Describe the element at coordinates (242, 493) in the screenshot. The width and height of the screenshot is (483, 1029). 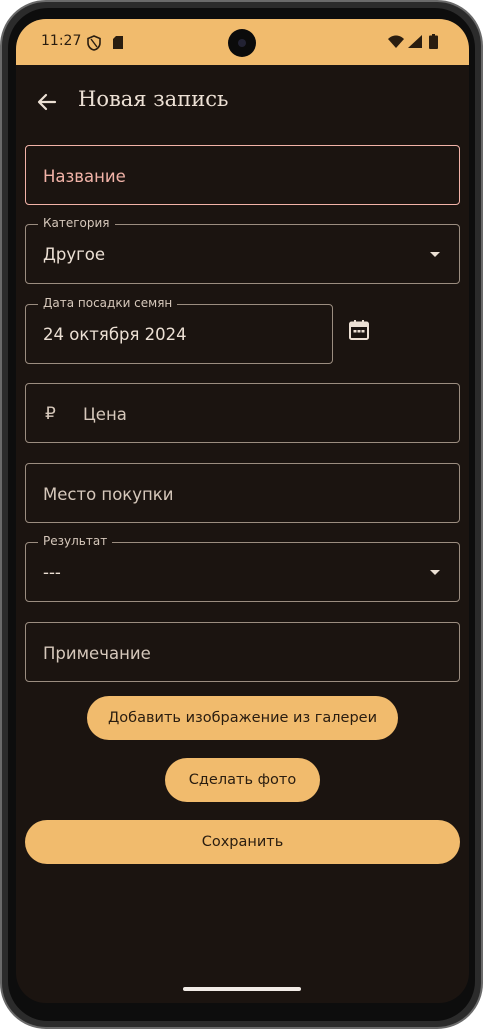
I see `purchase-place-field: Место покупки` at that location.